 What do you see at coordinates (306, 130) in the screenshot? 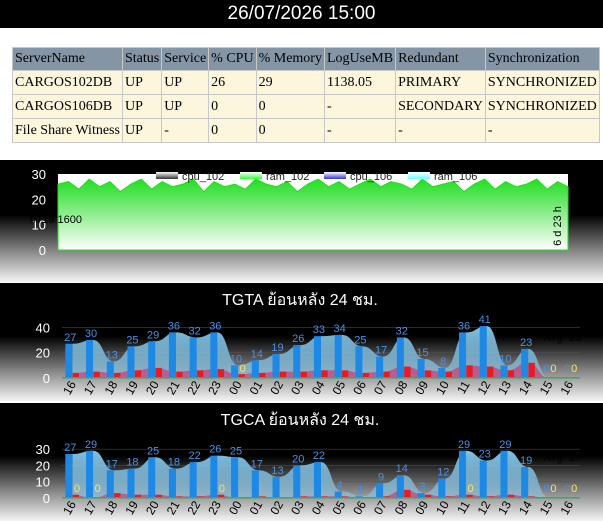
I see `table-row: File Share Witness UP -0 0- - -` at bounding box center [306, 130].